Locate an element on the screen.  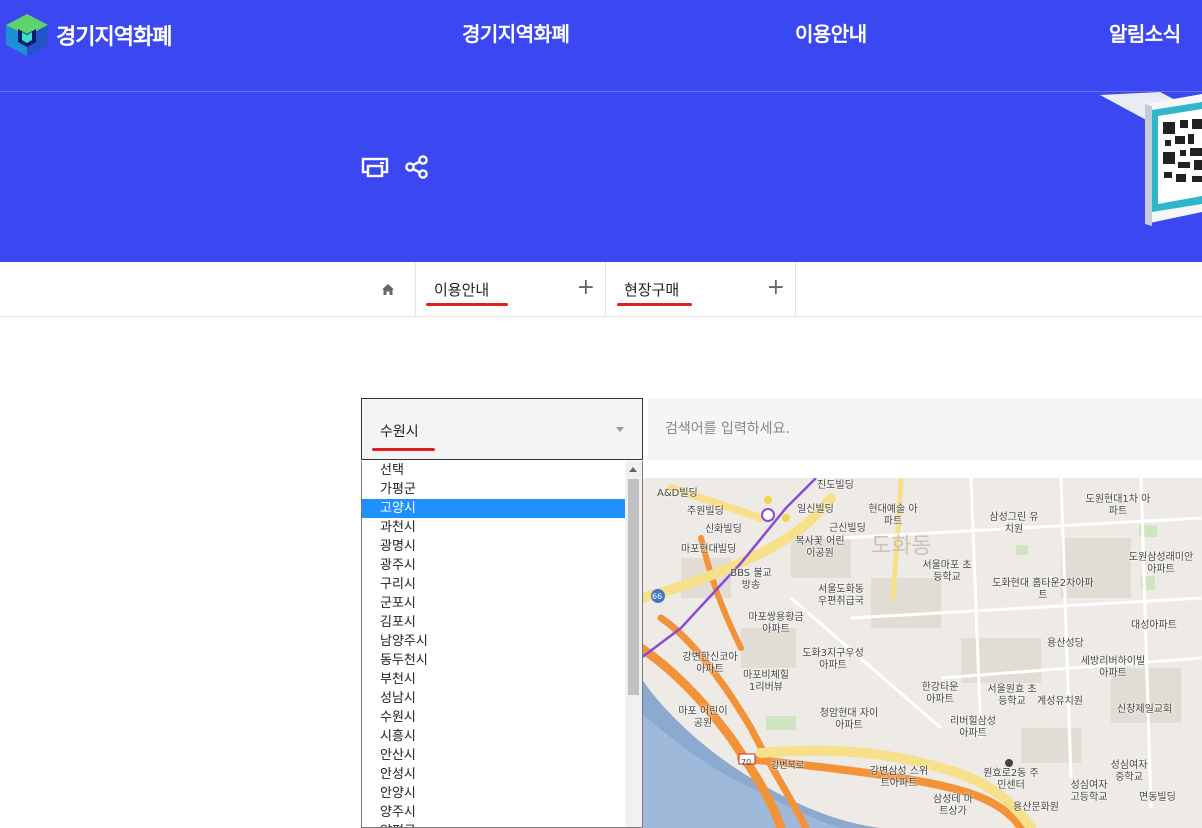
scrollbar-thumb is located at coordinates (633, 587).